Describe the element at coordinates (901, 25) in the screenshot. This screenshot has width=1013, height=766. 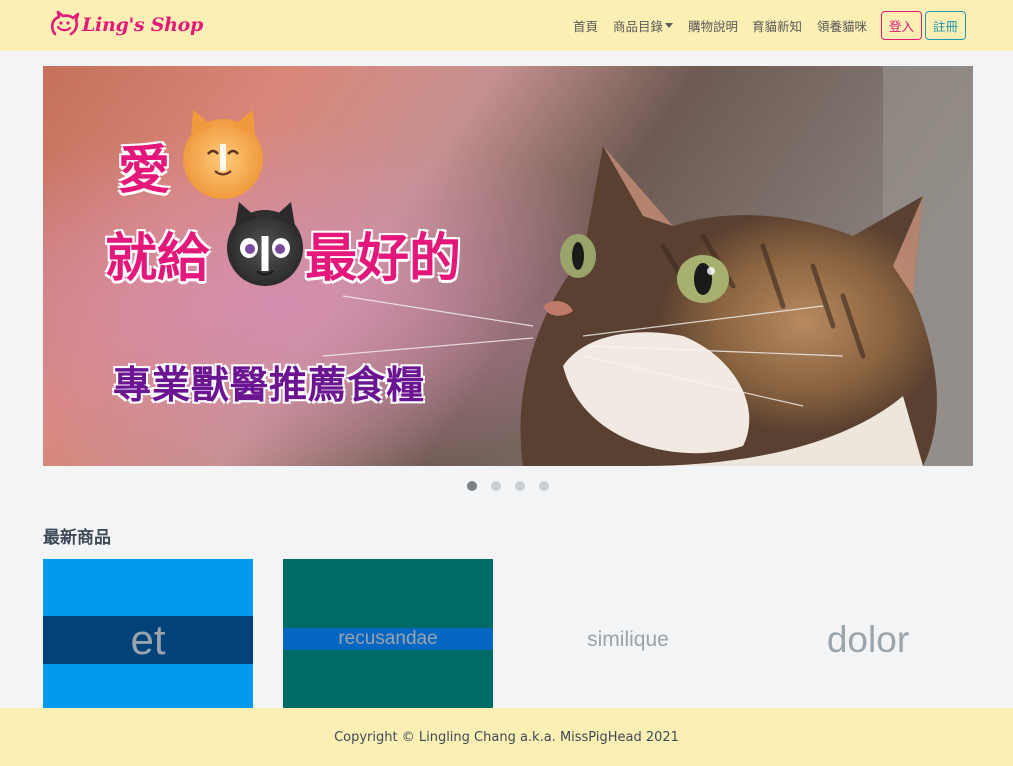
I see `login-button: 登入` at that location.